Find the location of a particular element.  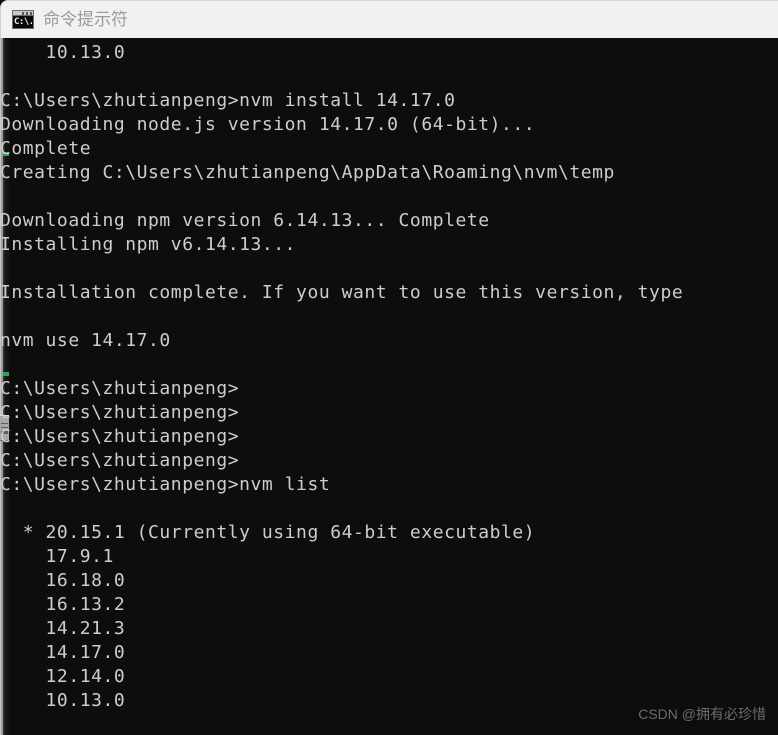

console-line: nvm use 14.17.0 is located at coordinates (85, 340).